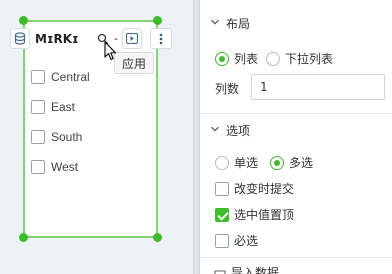 Image resolution: width=392 pixels, height=274 pixels. Describe the element at coordinates (246, 163) in the screenshot. I see `radio-label: 单选` at that location.